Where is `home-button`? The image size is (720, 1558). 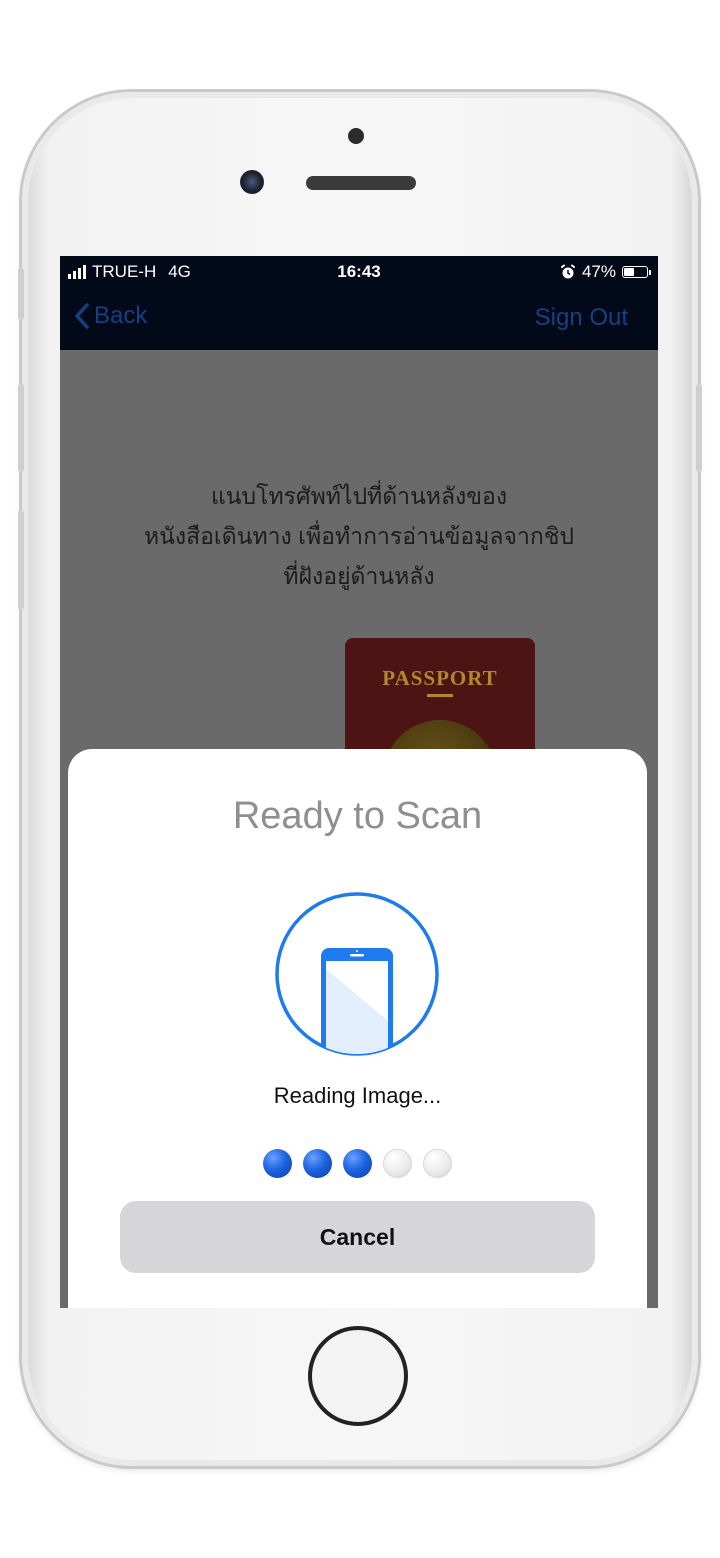
home-button is located at coordinates (358, 1376).